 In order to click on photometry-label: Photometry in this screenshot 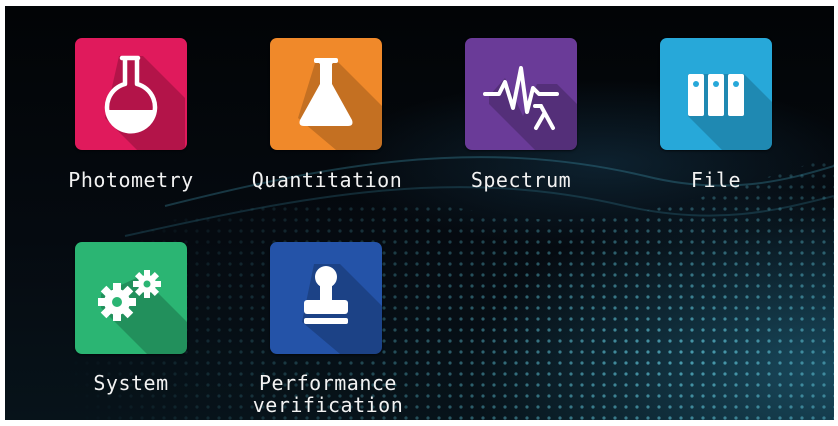, I will do `click(131, 180)`.